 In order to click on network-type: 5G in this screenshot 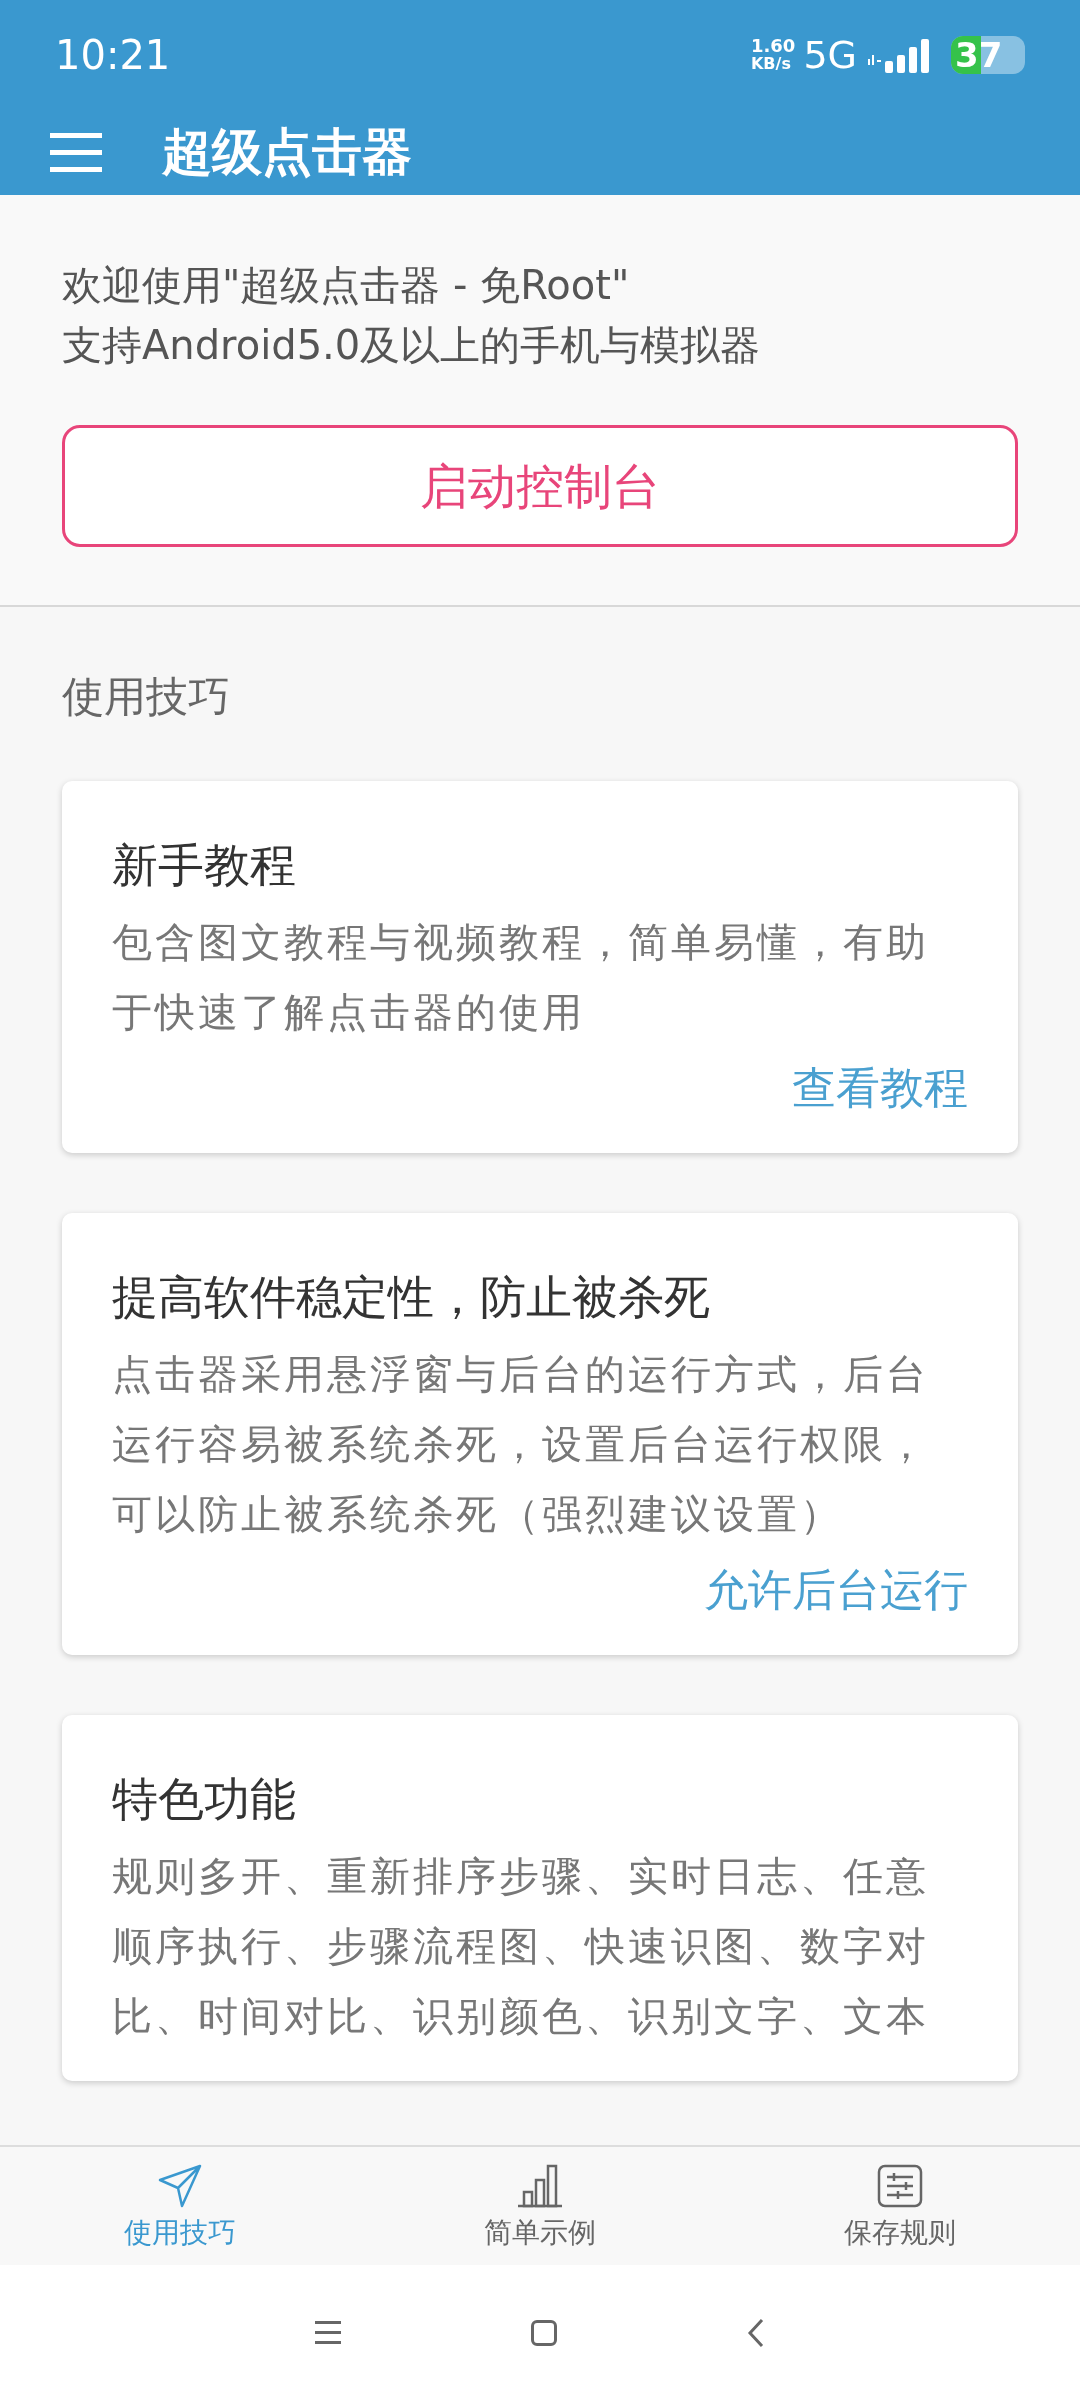, I will do `click(830, 55)`.